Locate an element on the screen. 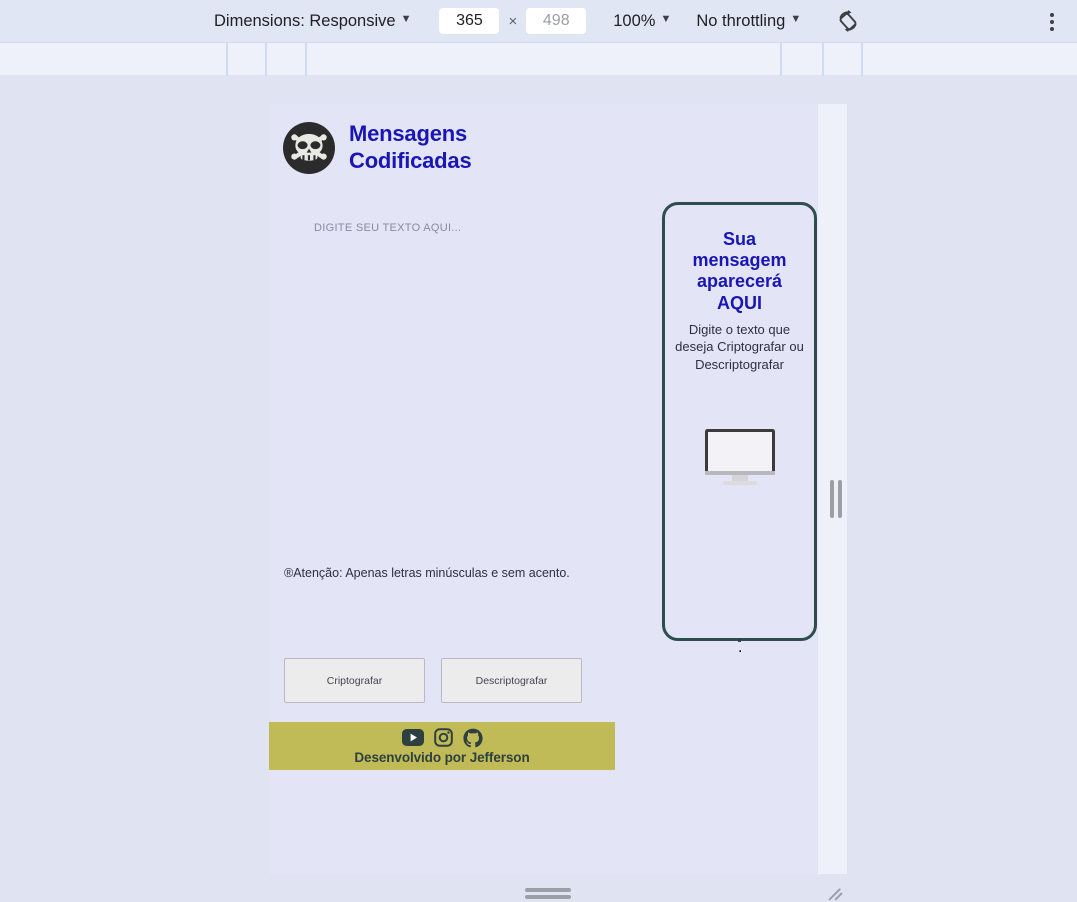  app-title: Mensagens Codificadas is located at coordinates (410, 147).